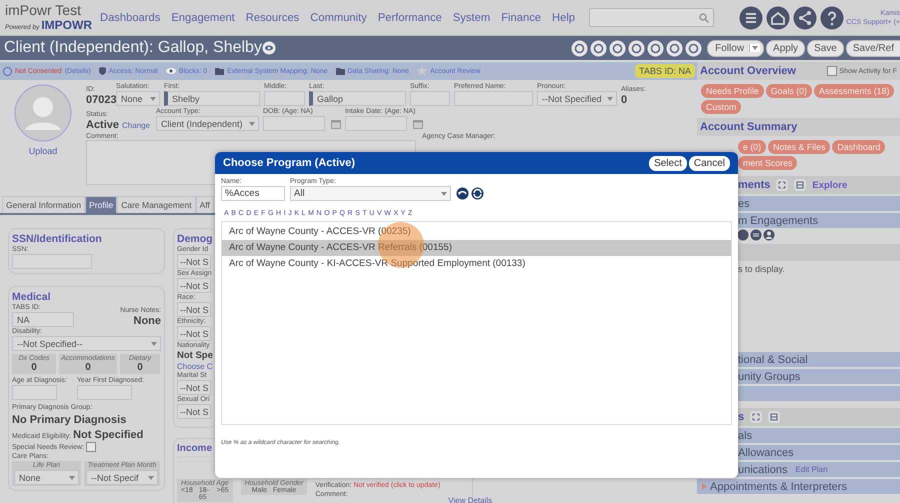 This screenshot has width=900, height=503. What do you see at coordinates (766, 452) in the screenshot?
I see `row-label: Allowances` at bounding box center [766, 452].